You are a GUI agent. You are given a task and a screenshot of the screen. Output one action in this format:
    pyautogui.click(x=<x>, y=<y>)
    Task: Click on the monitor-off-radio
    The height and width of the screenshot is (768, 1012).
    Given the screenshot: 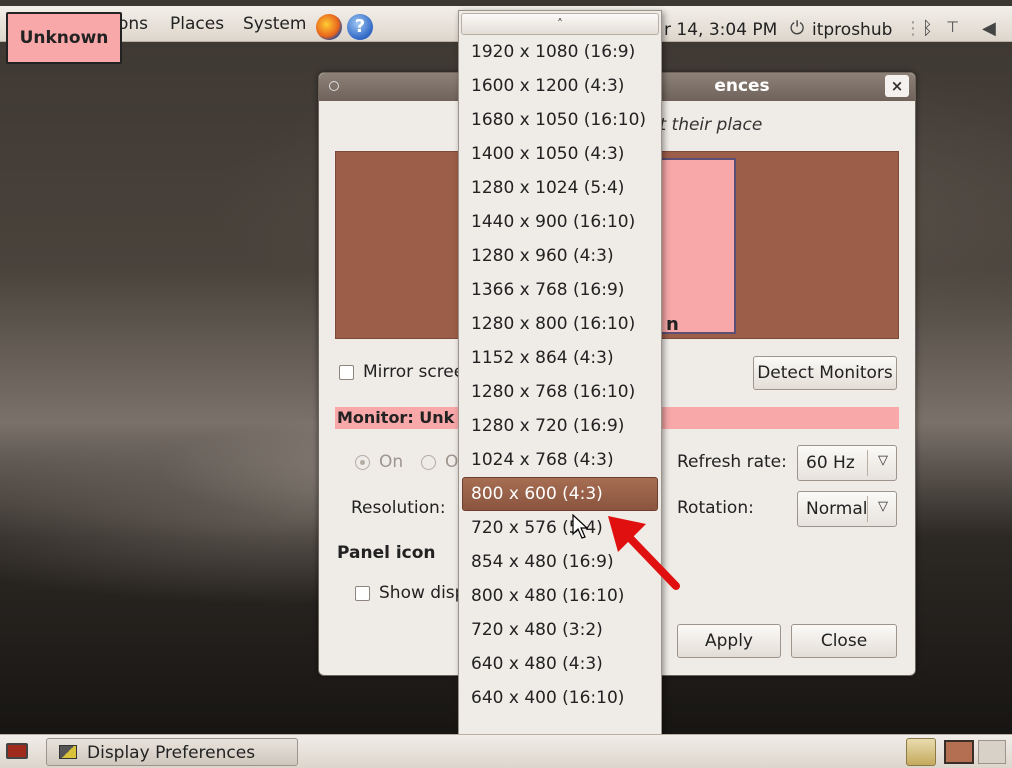 What is the action you would take?
    pyautogui.click(x=428, y=462)
    